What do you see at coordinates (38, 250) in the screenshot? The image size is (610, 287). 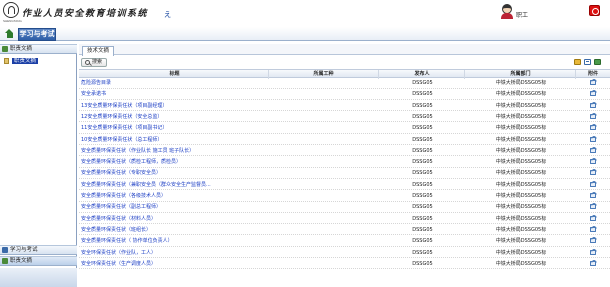 I see `sidebar-section-exam: 学习与考试` at bounding box center [38, 250].